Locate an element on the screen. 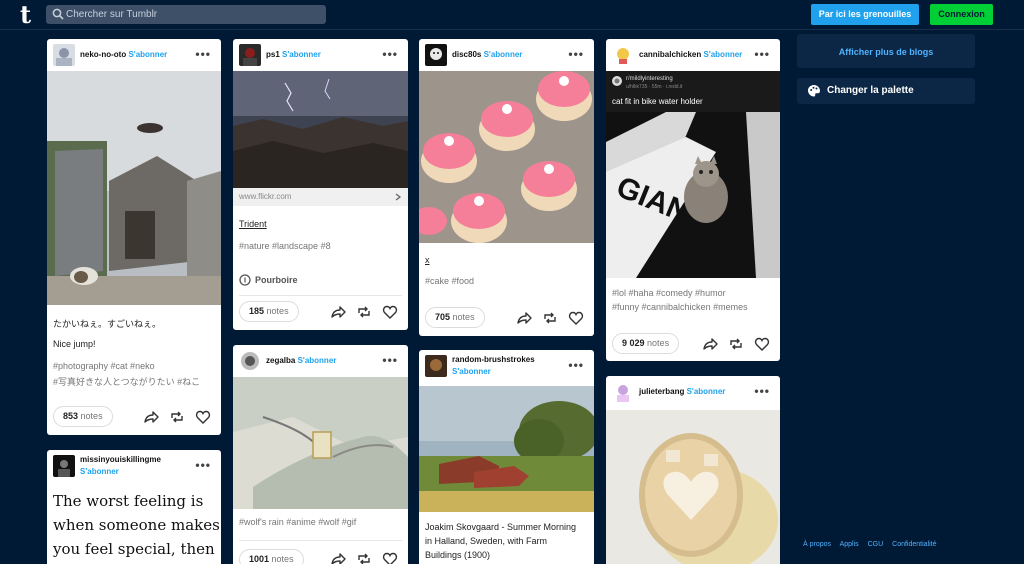 Image resolution: width=1024 pixels, height=564 pixels. post-header: random-brushstrokes S'abonner ••• is located at coordinates (506, 366).